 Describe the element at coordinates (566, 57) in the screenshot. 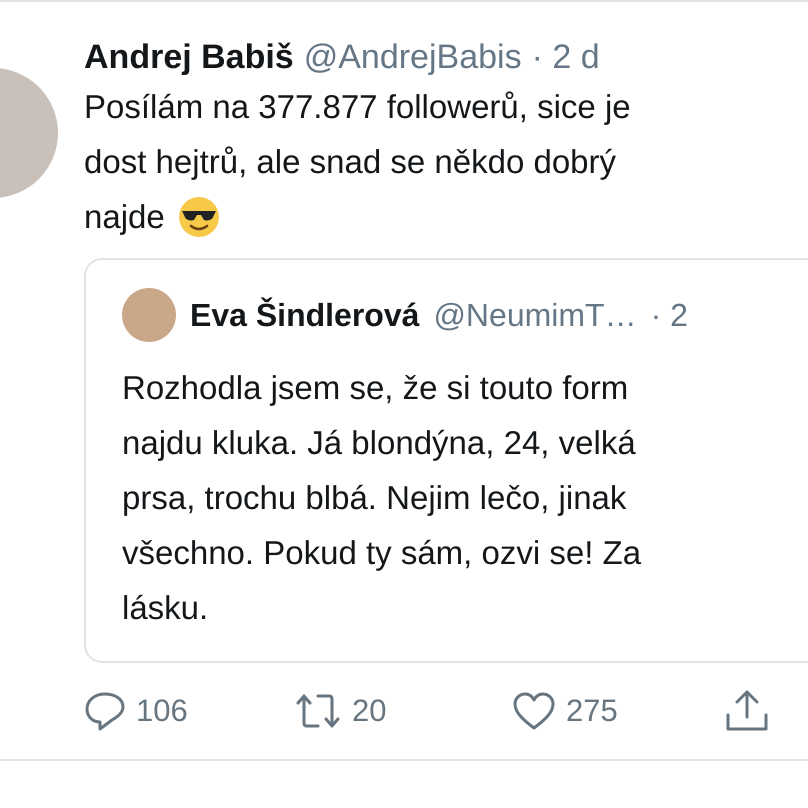

I see `tweet-time: · 2 d` at that location.